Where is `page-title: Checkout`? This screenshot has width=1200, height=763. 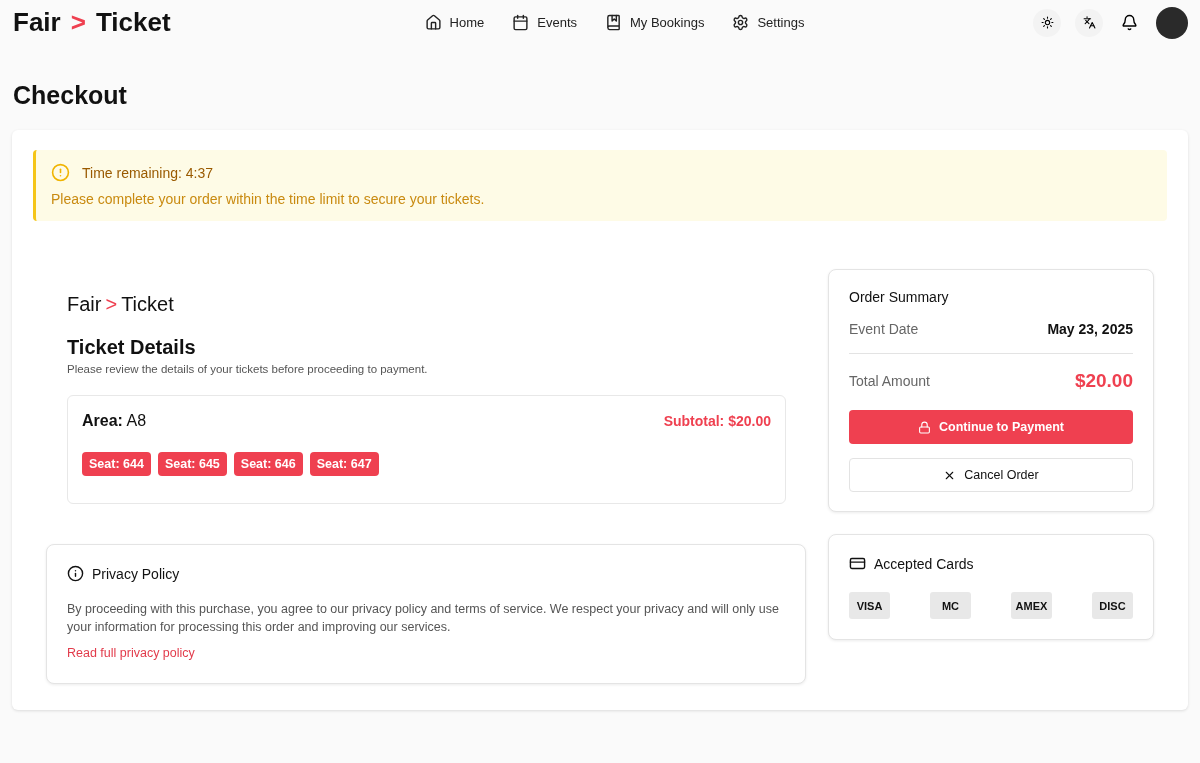 page-title: Checkout is located at coordinates (70, 95).